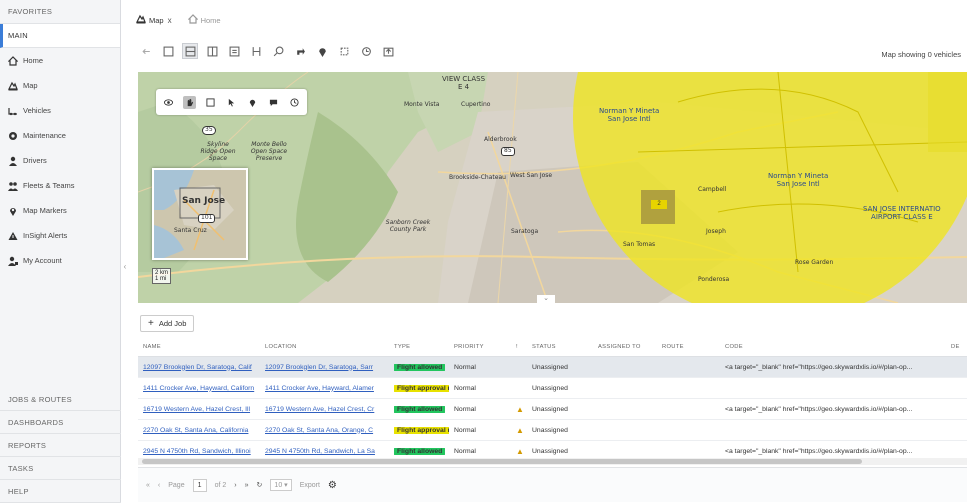  Describe the element at coordinates (324, 388) in the screenshot. I see `cell-location: 1411 Crocker Ave, Hayward, Alamer` at that location.